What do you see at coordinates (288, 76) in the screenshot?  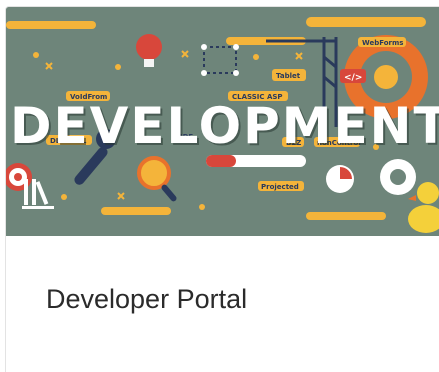 I see `banner-label-tablet: Tablet` at bounding box center [288, 76].